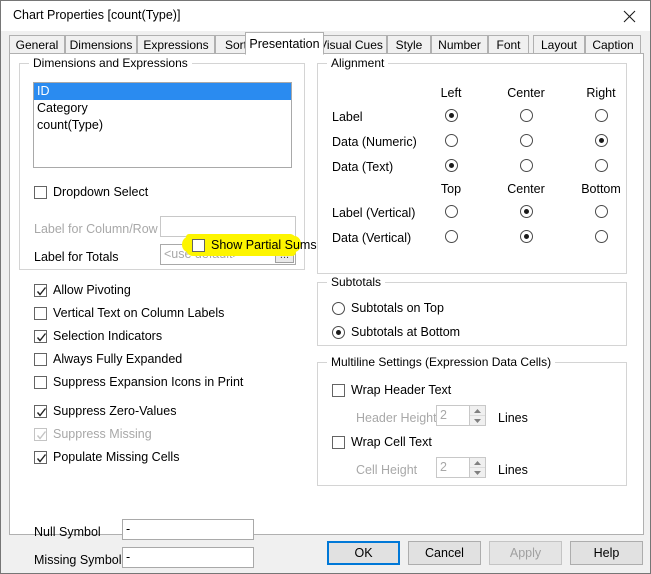 The image size is (651, 574). I want to click on dimensions-listbox: ID Category count(Type), so click(162, 125).